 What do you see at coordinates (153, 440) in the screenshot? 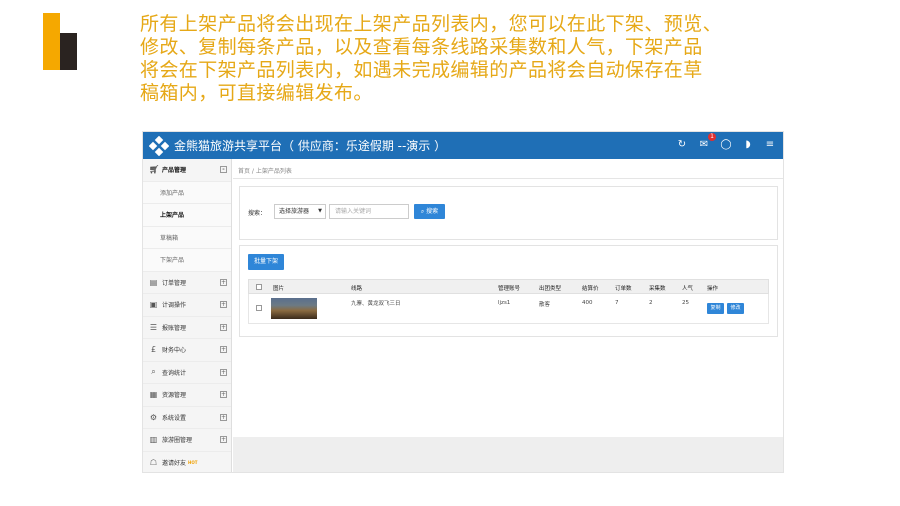
I see `circle-icon: ▥` at bounding box center [153, 440].